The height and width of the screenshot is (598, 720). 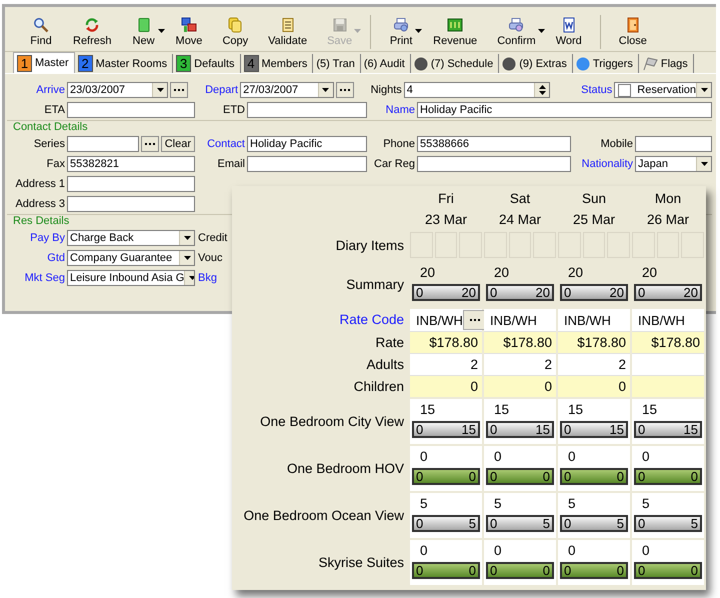 What do you see at coordinates (117, 90) in the screenshot?
I see `date-dropdown: 23/03/2007` at bounding box center [117, 90].